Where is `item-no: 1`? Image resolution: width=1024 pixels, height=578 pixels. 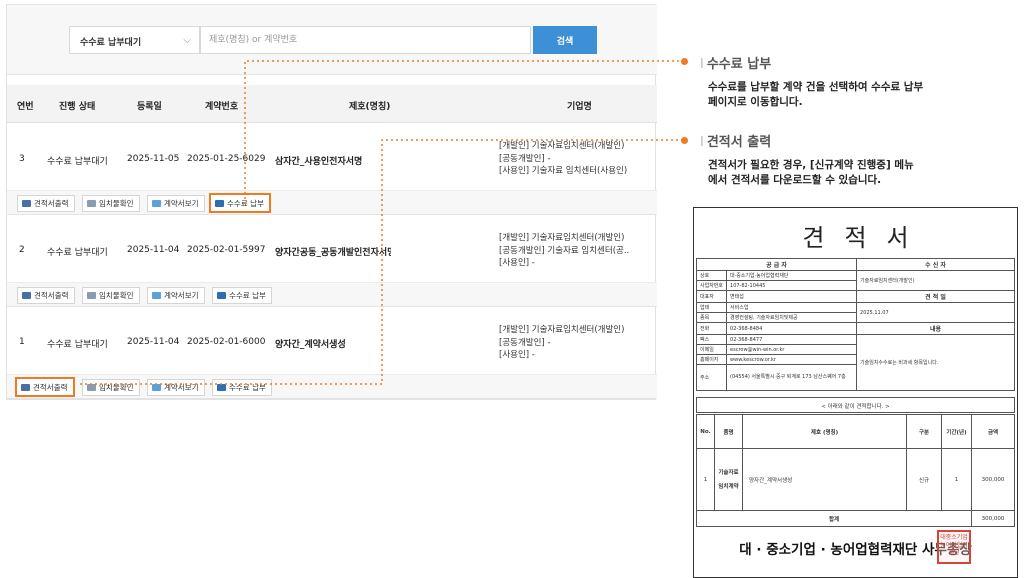 item-no: 1 is located at coordinates (705, 479).